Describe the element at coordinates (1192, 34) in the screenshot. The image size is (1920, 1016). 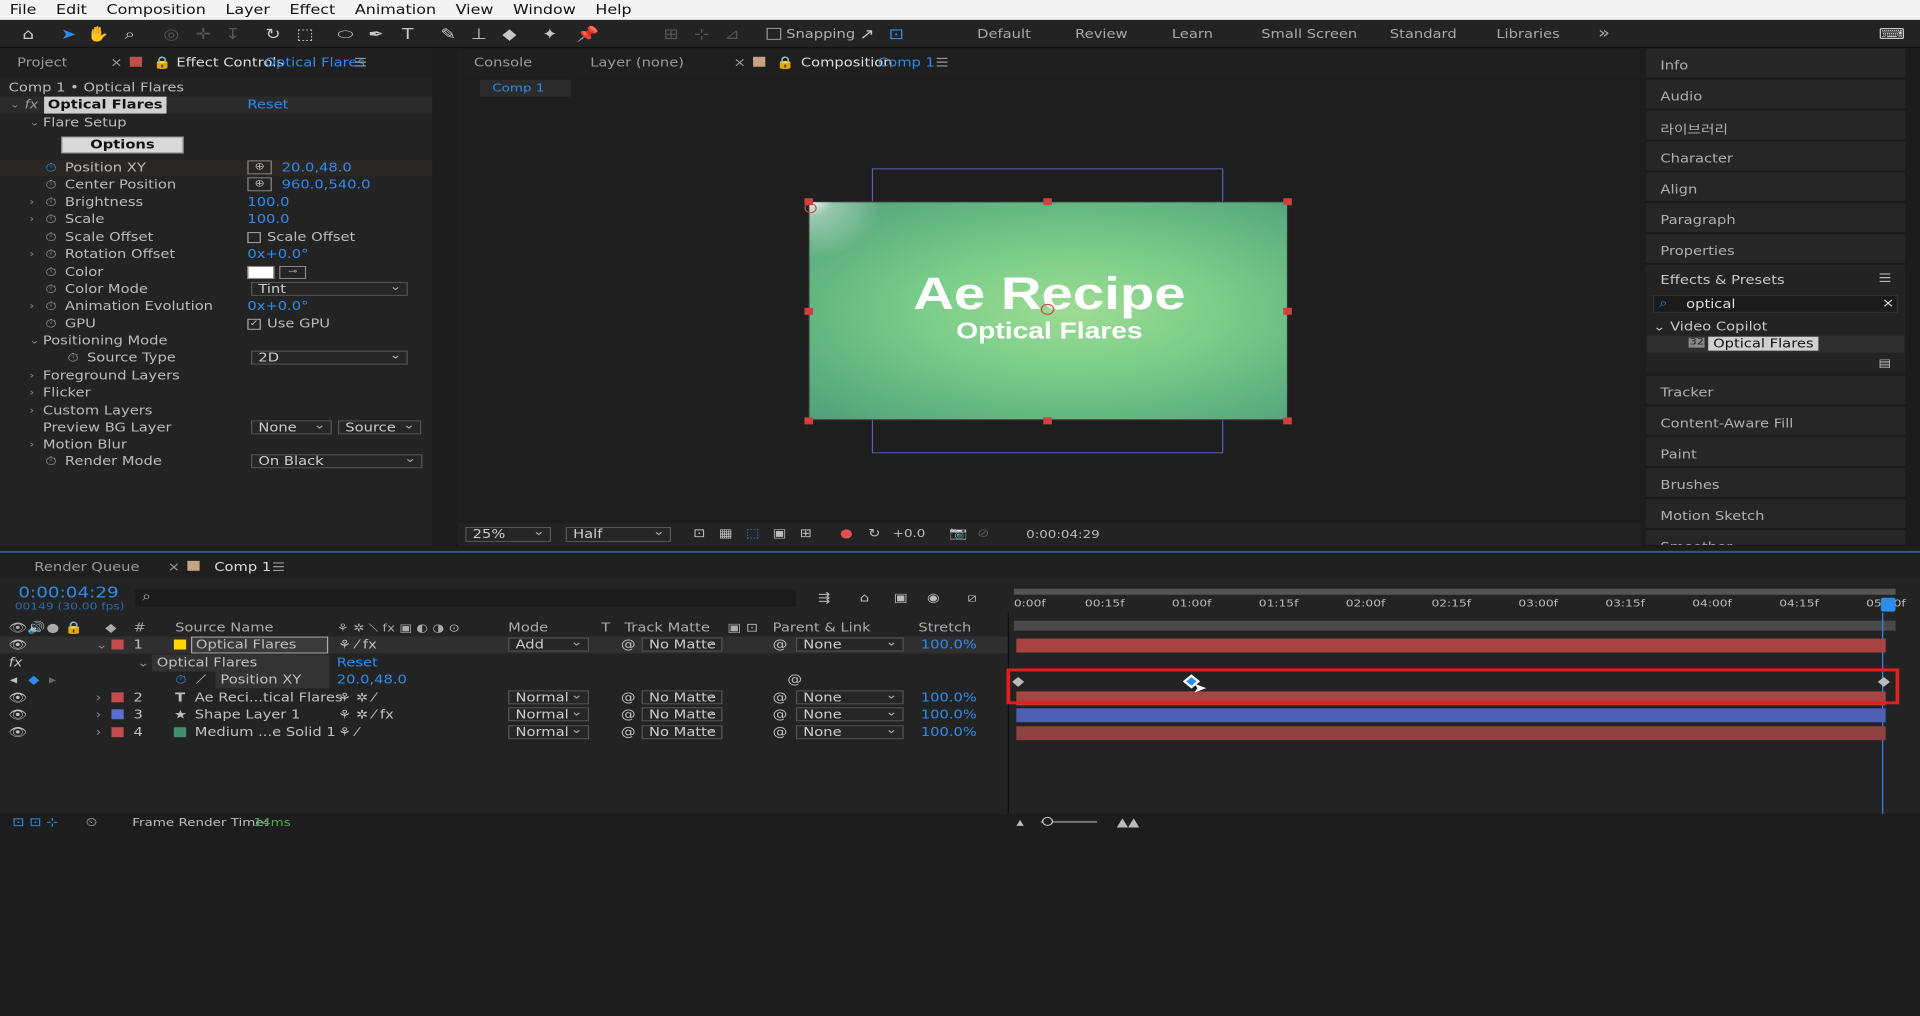
I see `workspace-learn: Learn` at that location.